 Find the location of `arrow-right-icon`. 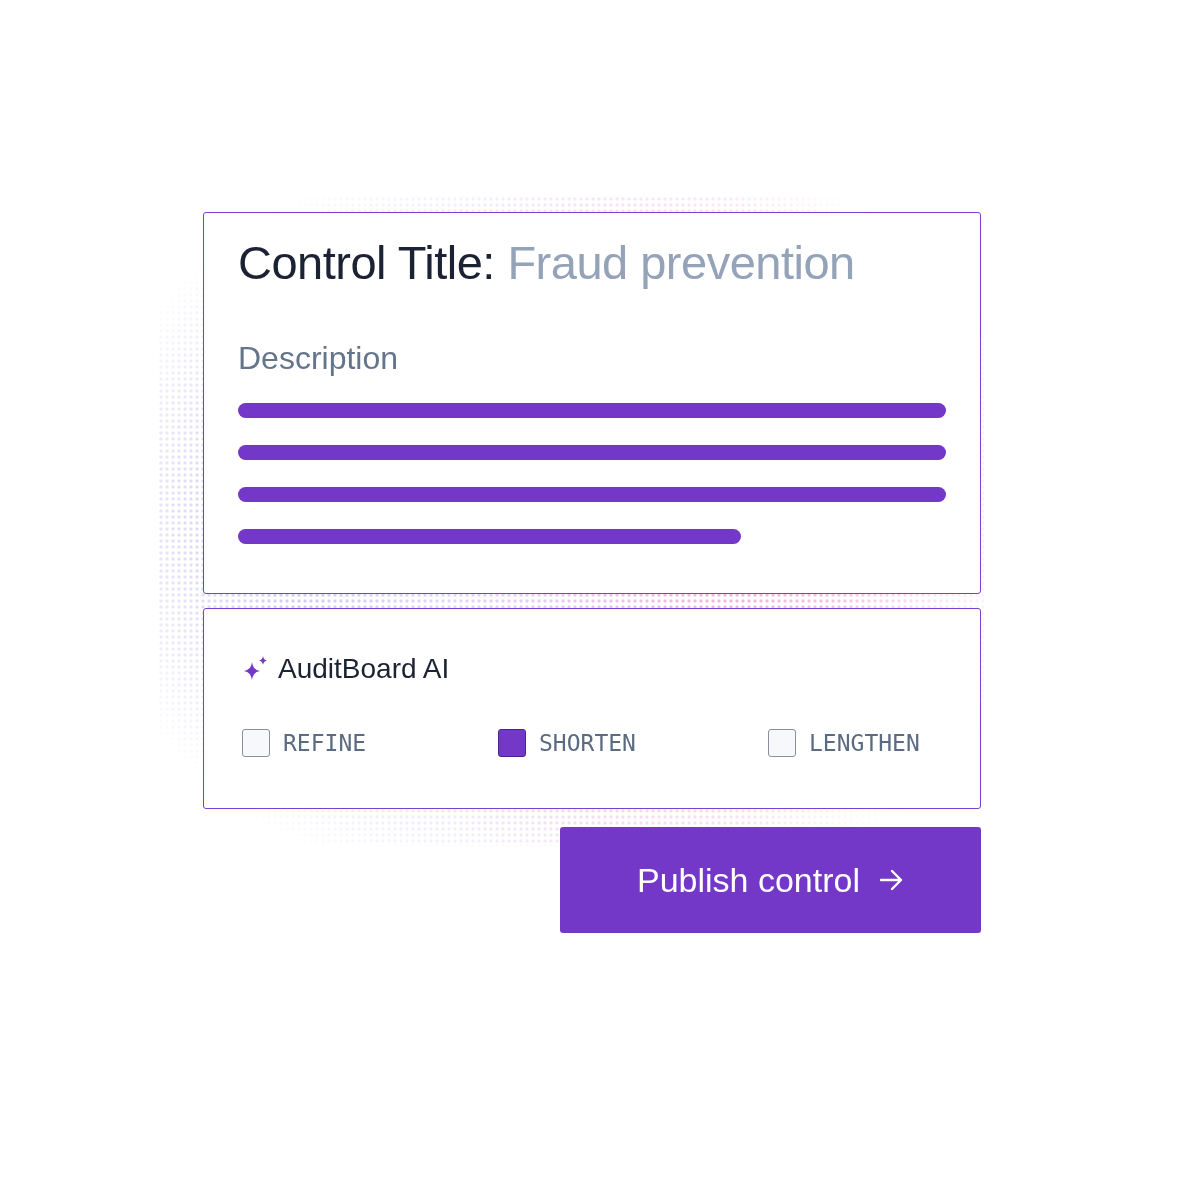

arrow-right-icon is located at coordinates (891, 880).